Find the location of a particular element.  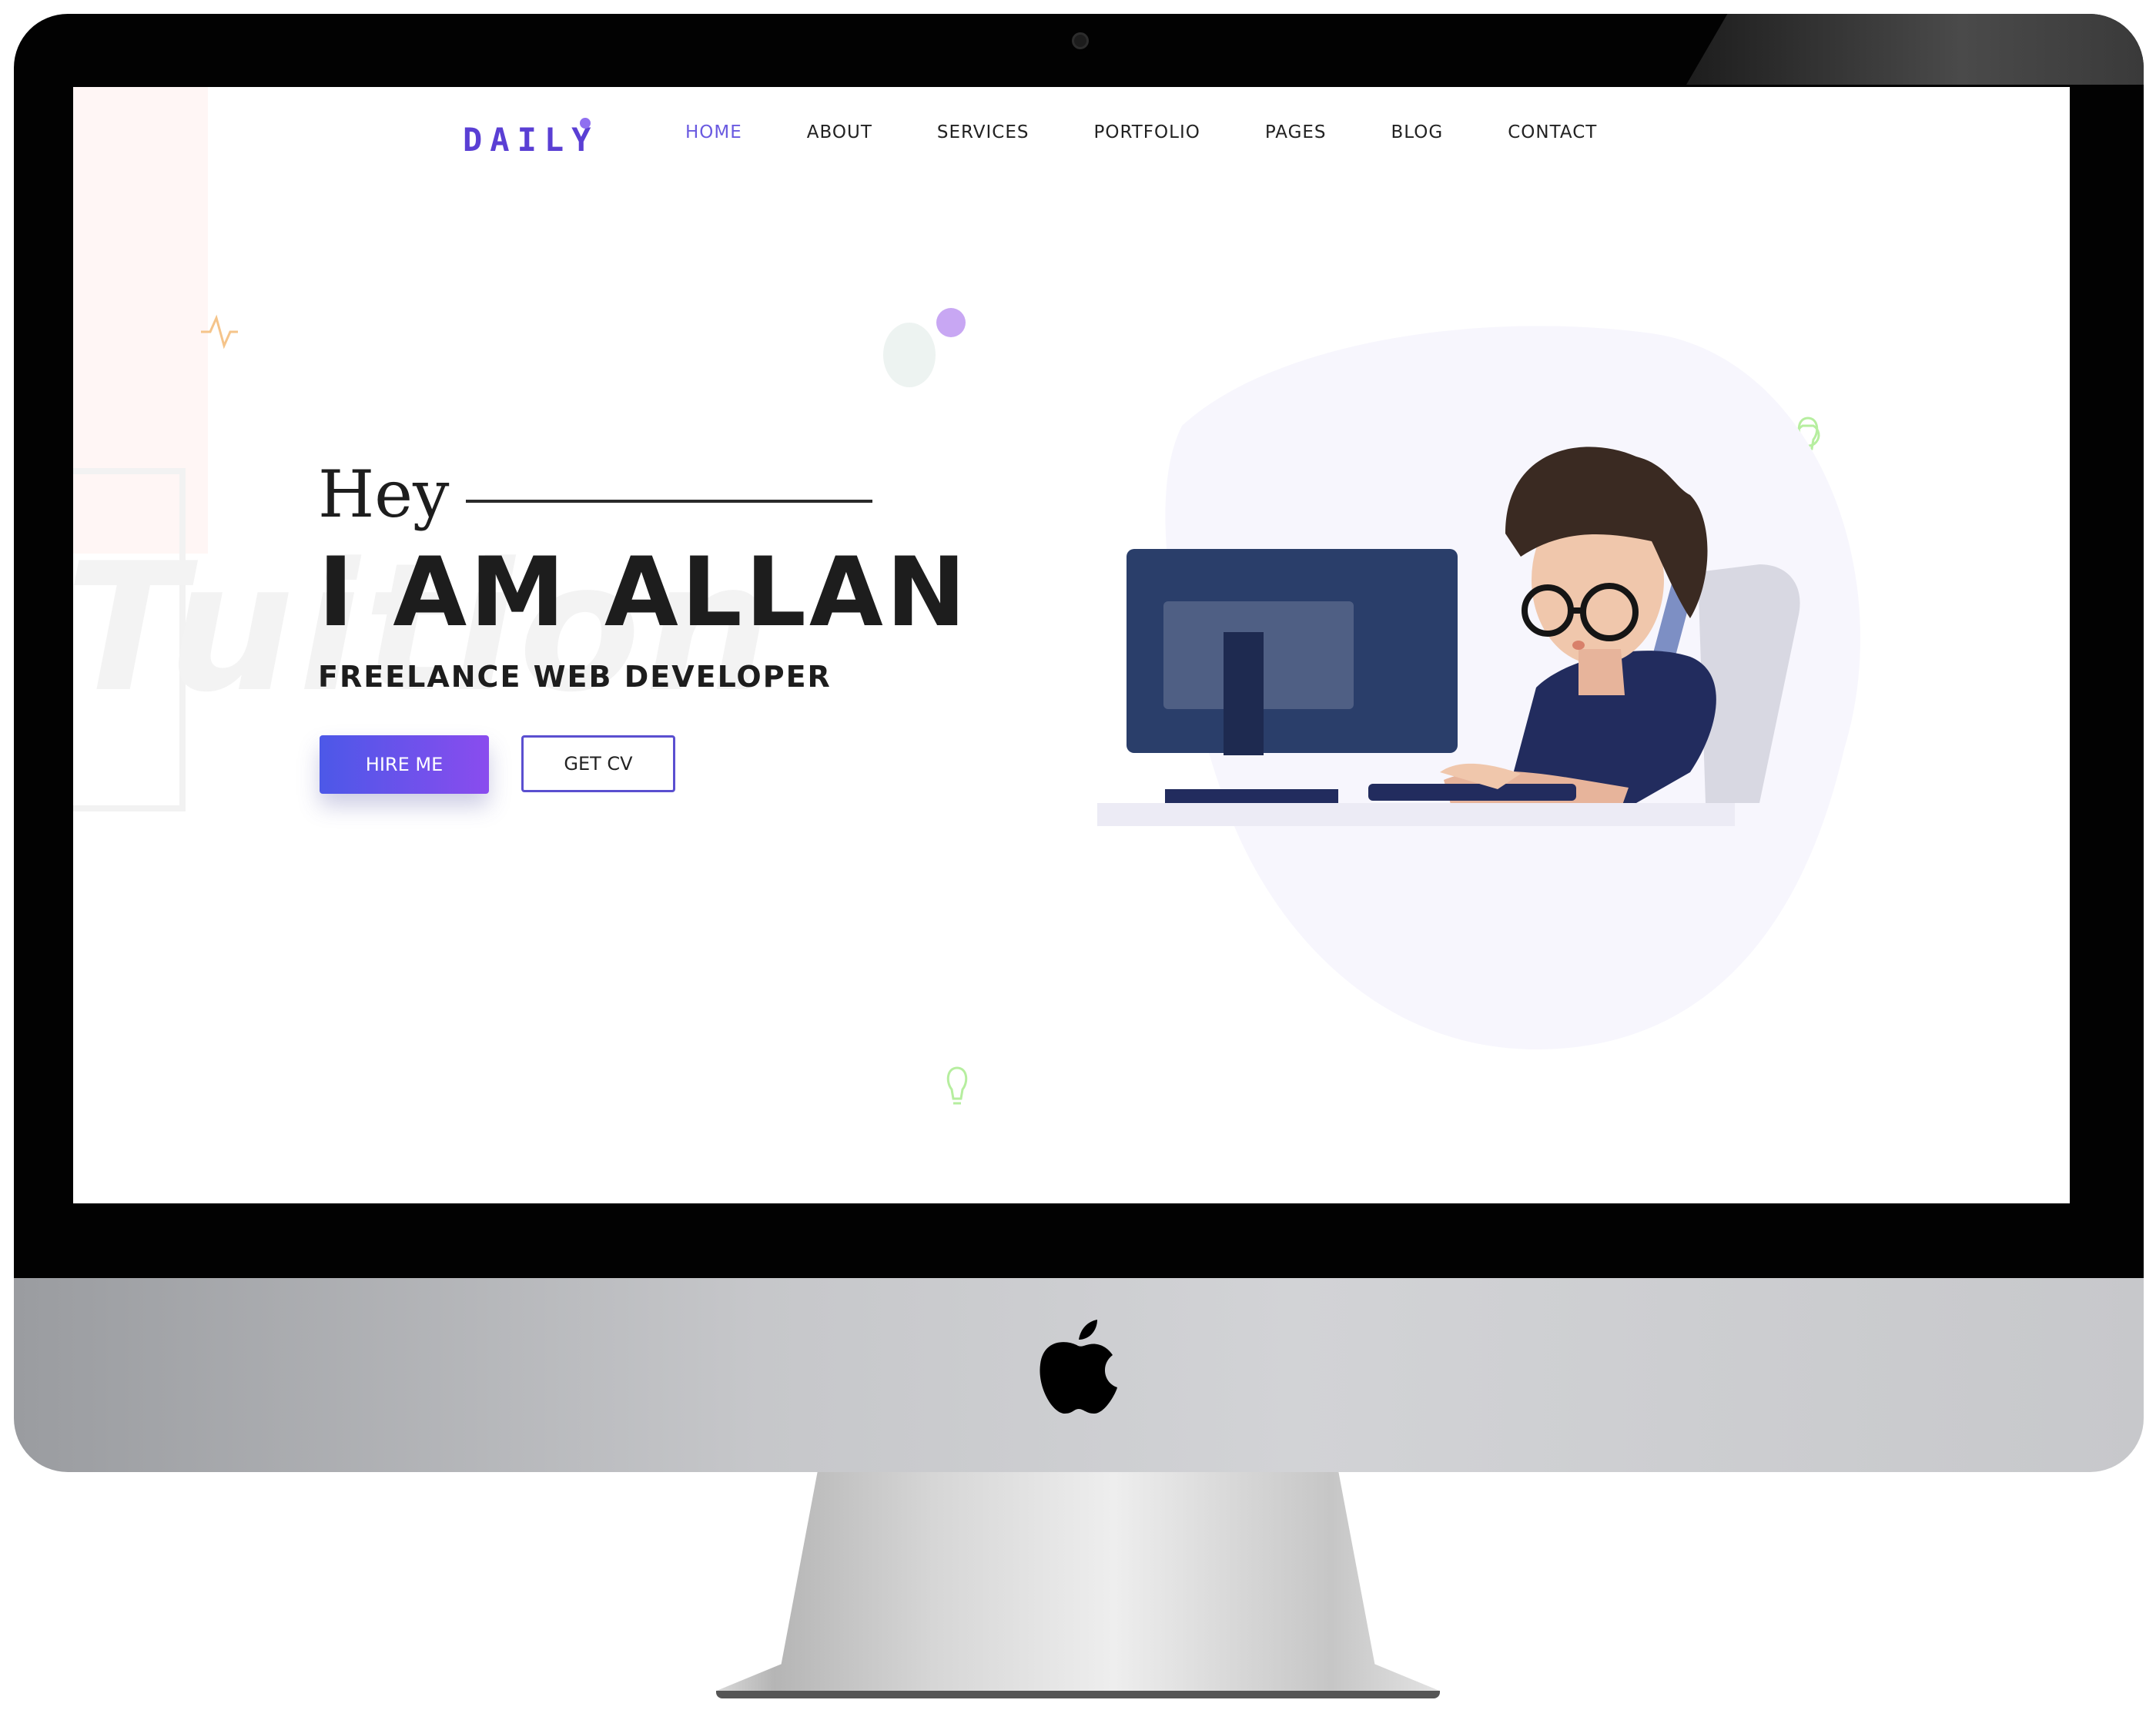

apple-logo-icon is located at coordinates (1078, 1367).